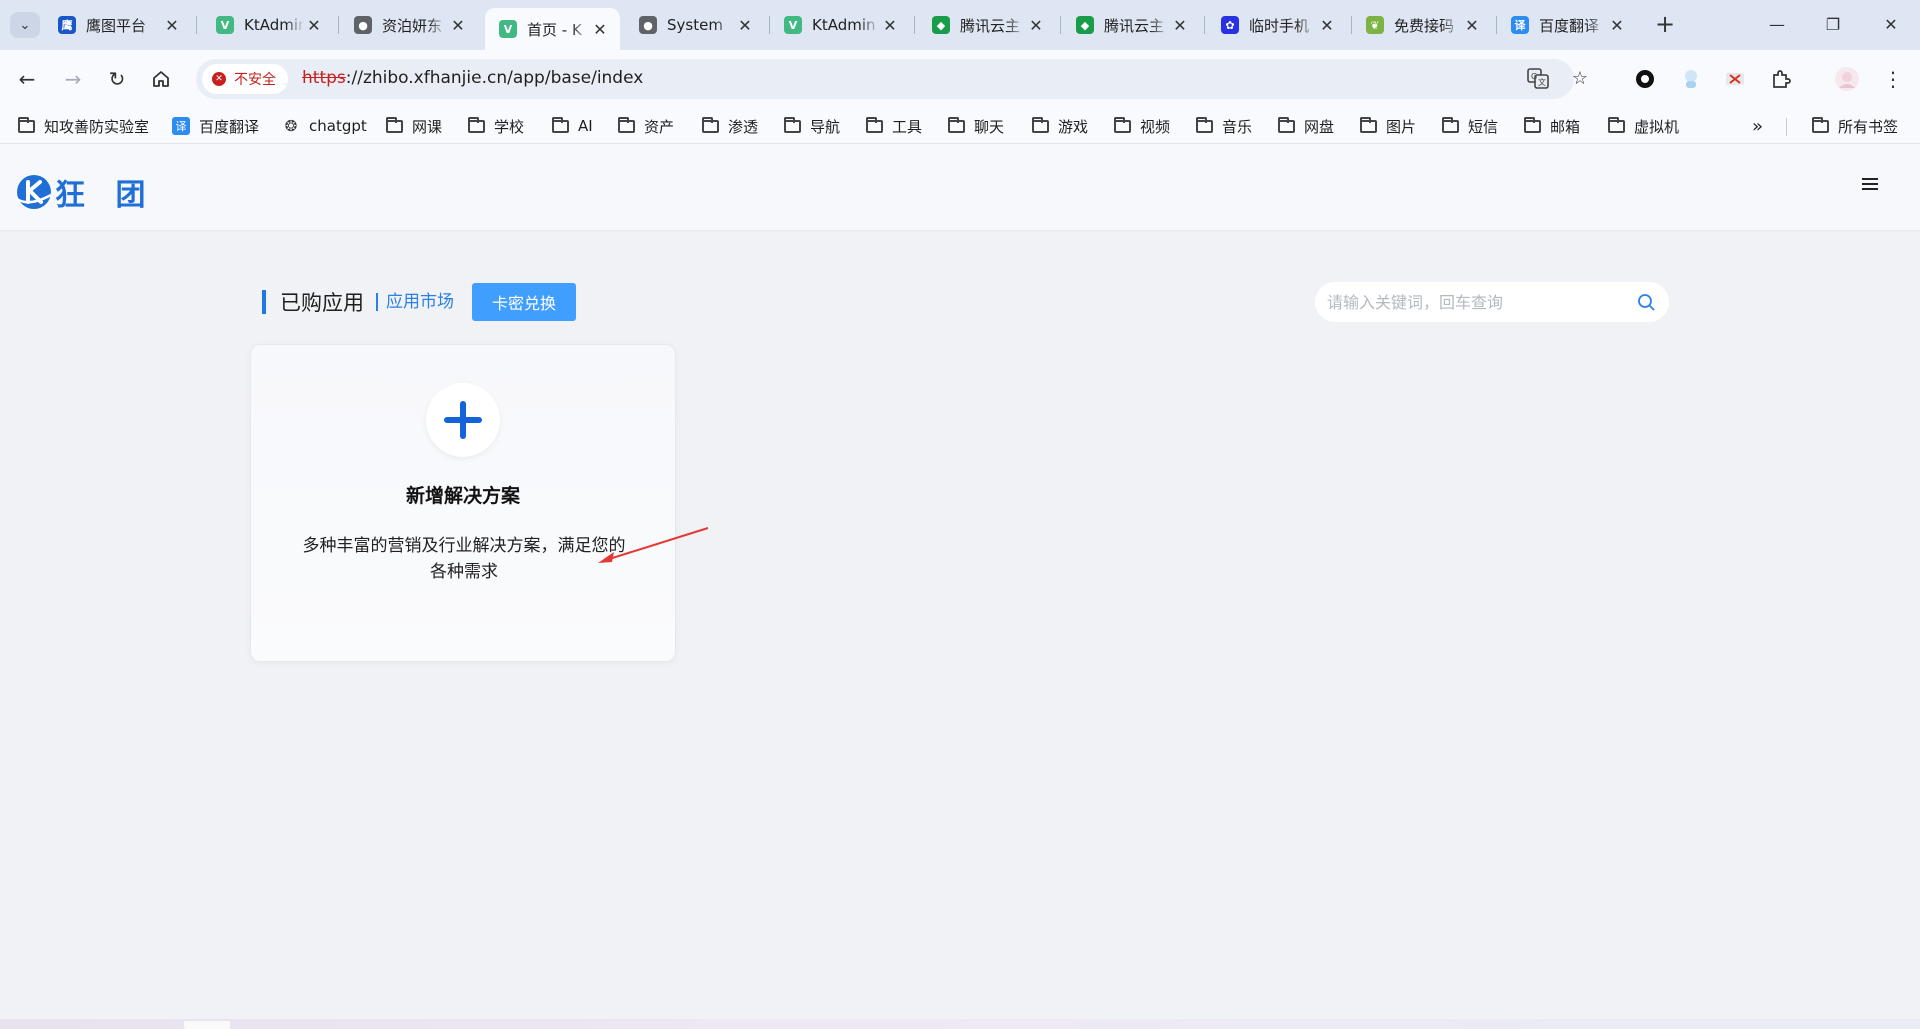  I want to click on add-solution-card: 新增解决方案 多种丰富的营销及行业解决方案，满足您的各种需求, so click(463, 503).